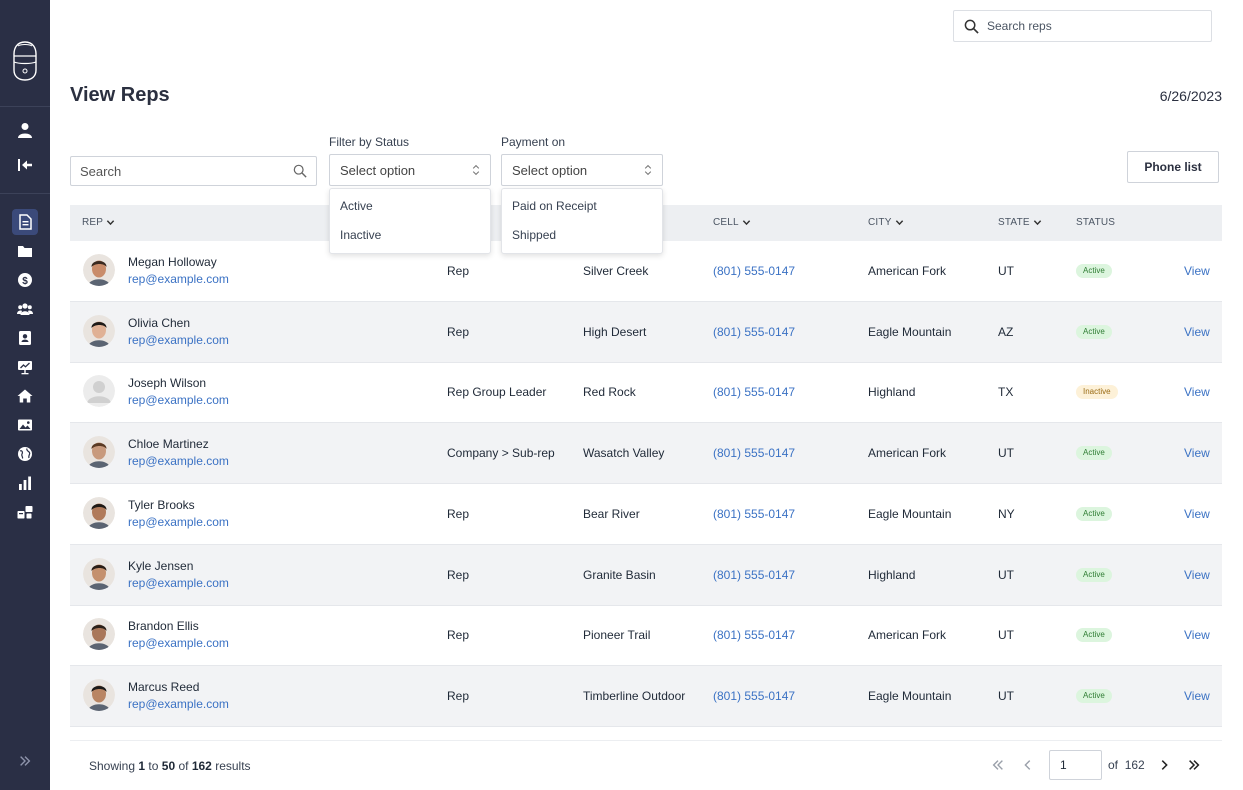 This screenshot has width=1243, height=790. I want to click on presentation-icon, so click(25, 367).